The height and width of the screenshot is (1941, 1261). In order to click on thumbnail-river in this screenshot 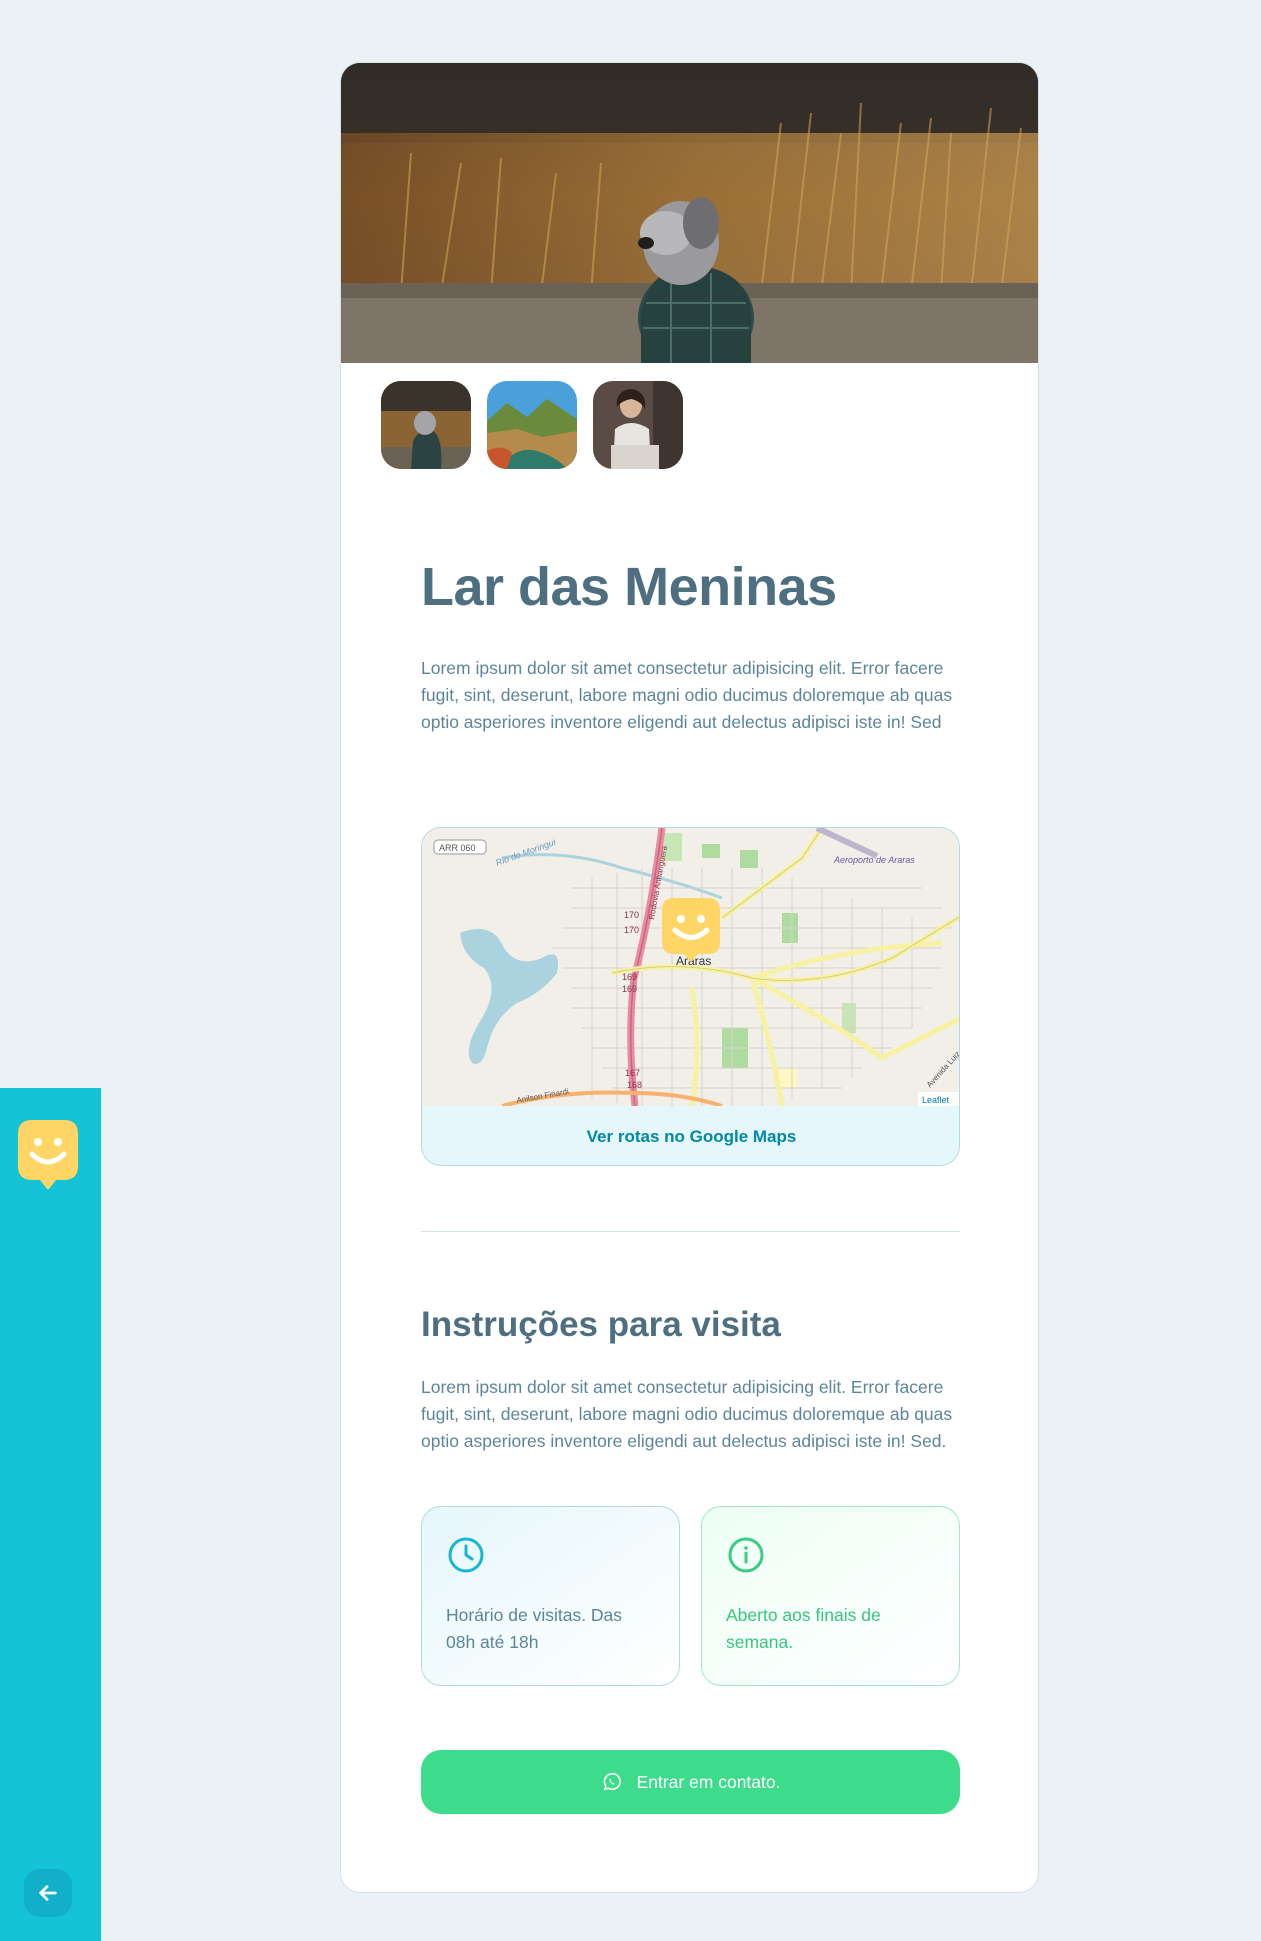, I will do `click(532, 425)`.